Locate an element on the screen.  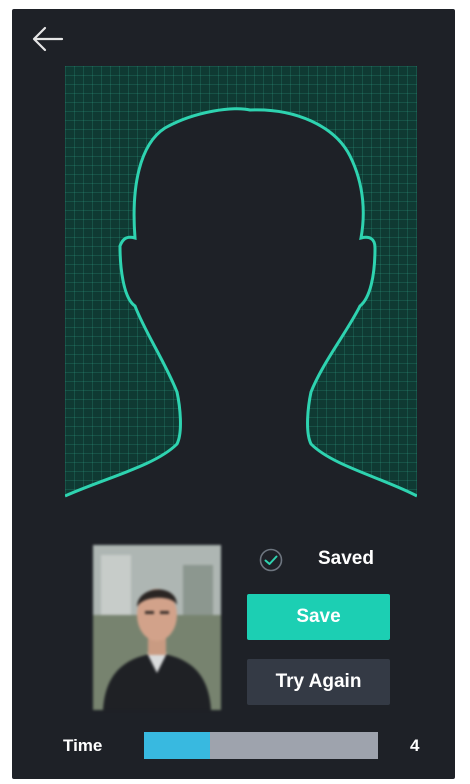
back-button is located at coordinates (48, 39).